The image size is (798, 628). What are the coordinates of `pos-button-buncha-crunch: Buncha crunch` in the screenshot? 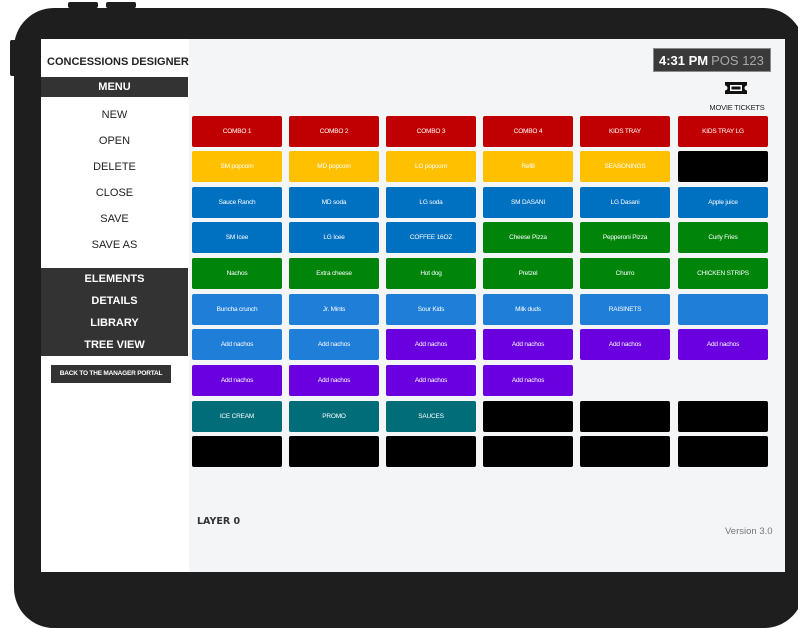 It's located at (237, 309).